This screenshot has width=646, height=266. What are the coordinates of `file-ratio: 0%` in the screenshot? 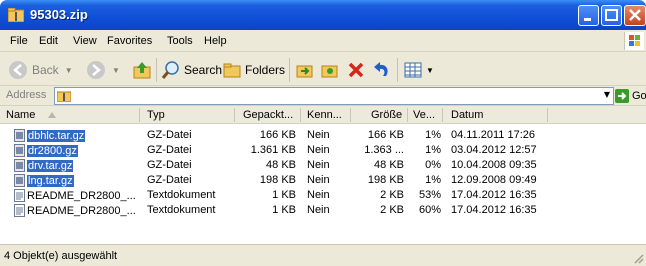 It's located at (433, 165).